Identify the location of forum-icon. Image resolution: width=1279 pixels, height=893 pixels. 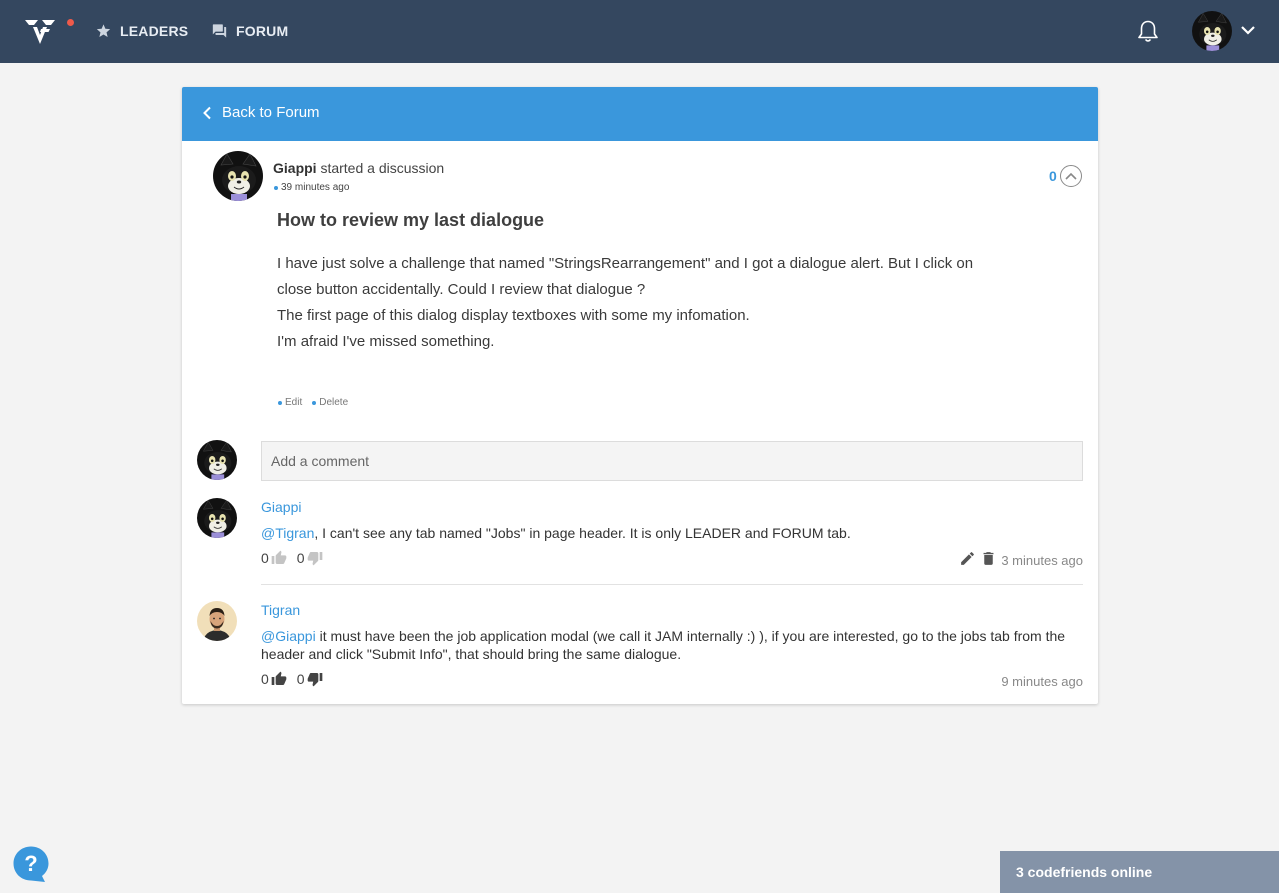
(219, 31).